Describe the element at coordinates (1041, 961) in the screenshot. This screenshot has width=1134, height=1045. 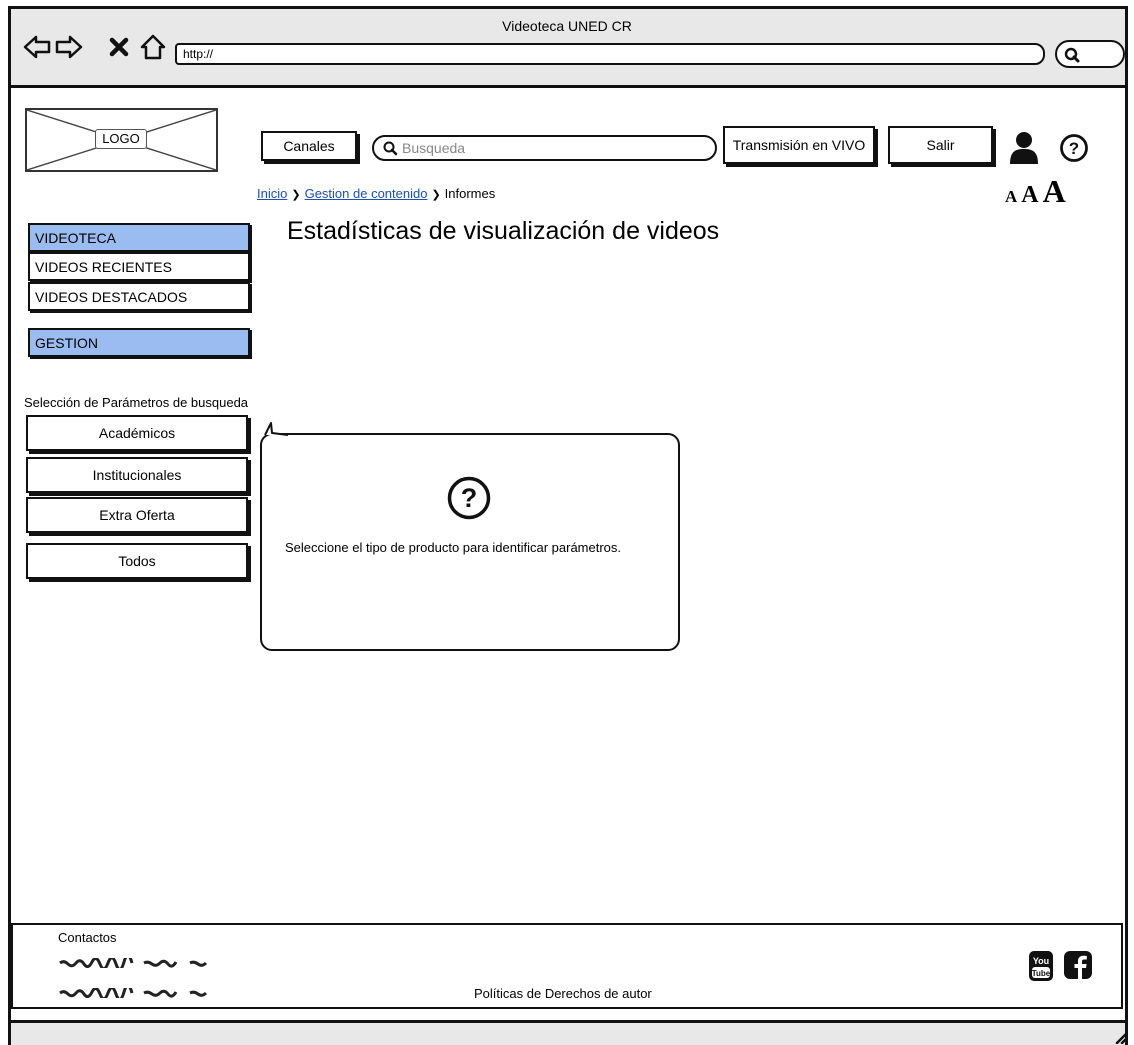
I see `svg-text: You` at that location.